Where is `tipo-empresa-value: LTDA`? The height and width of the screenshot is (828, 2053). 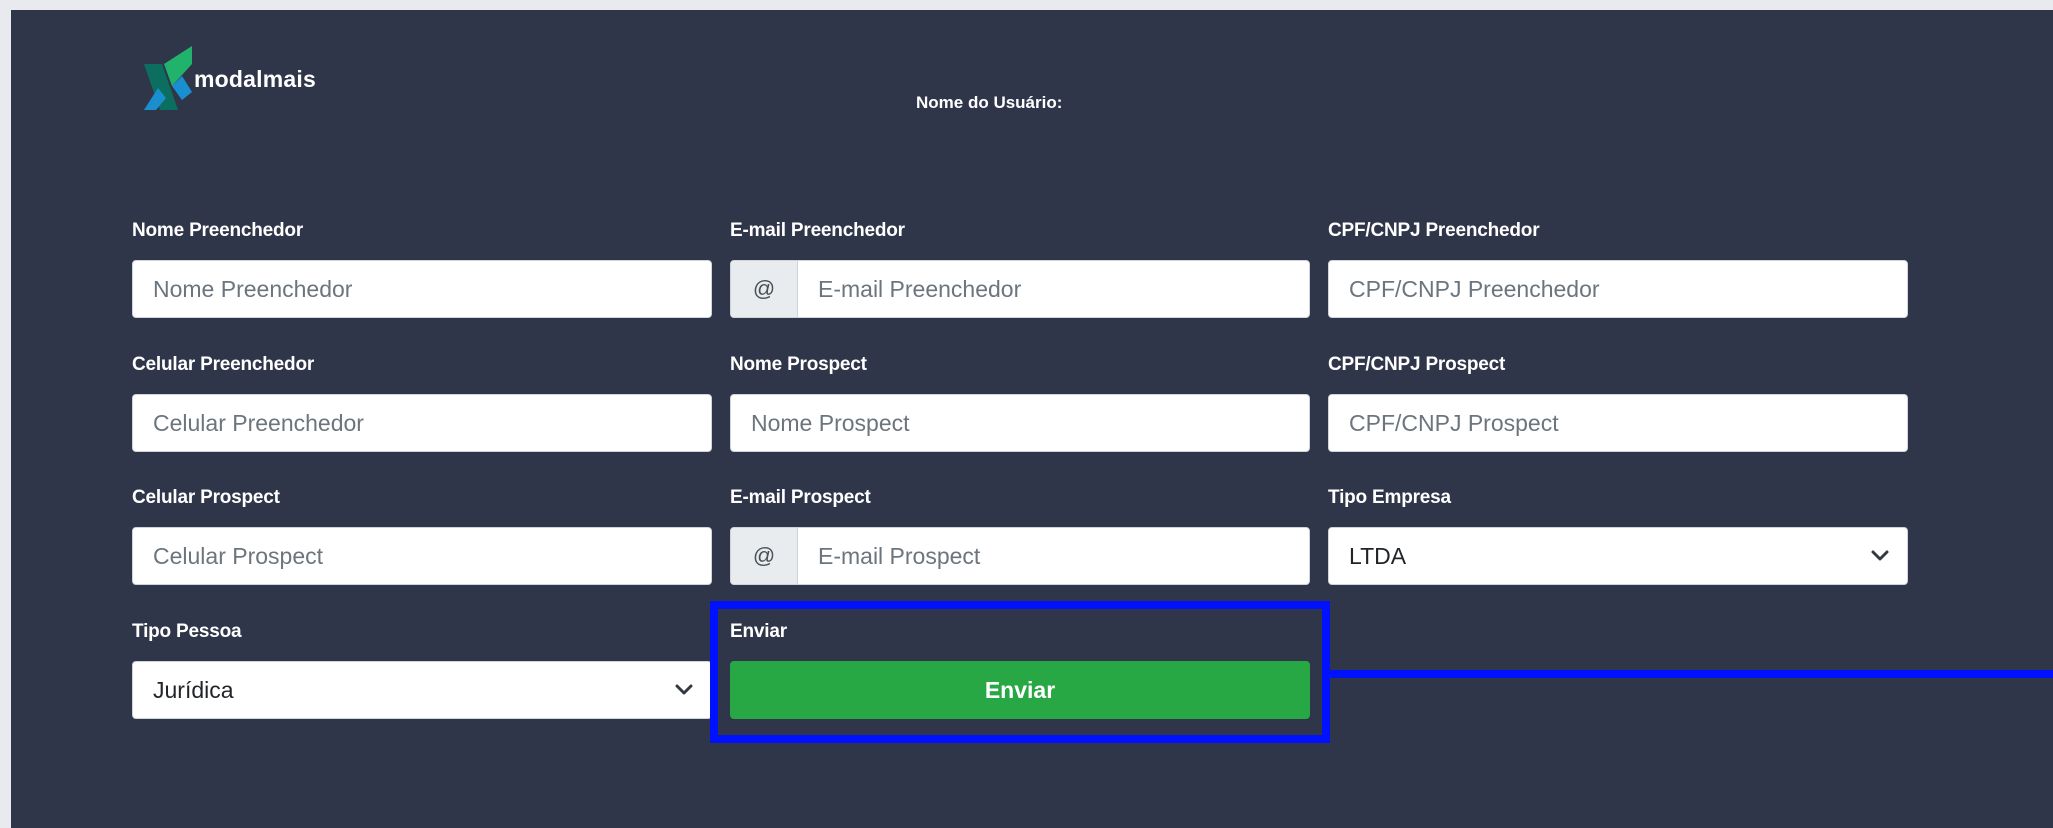
tipo-empresa-value: LTDA is located at coordinates (1378, 555).